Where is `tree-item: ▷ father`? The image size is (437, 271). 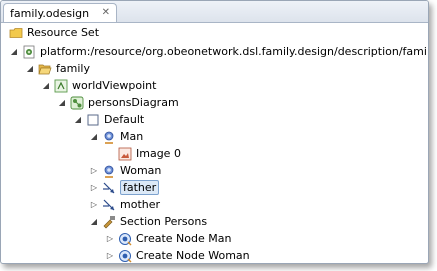 tree-item: ▷ father is located at coordinates (124, 187).